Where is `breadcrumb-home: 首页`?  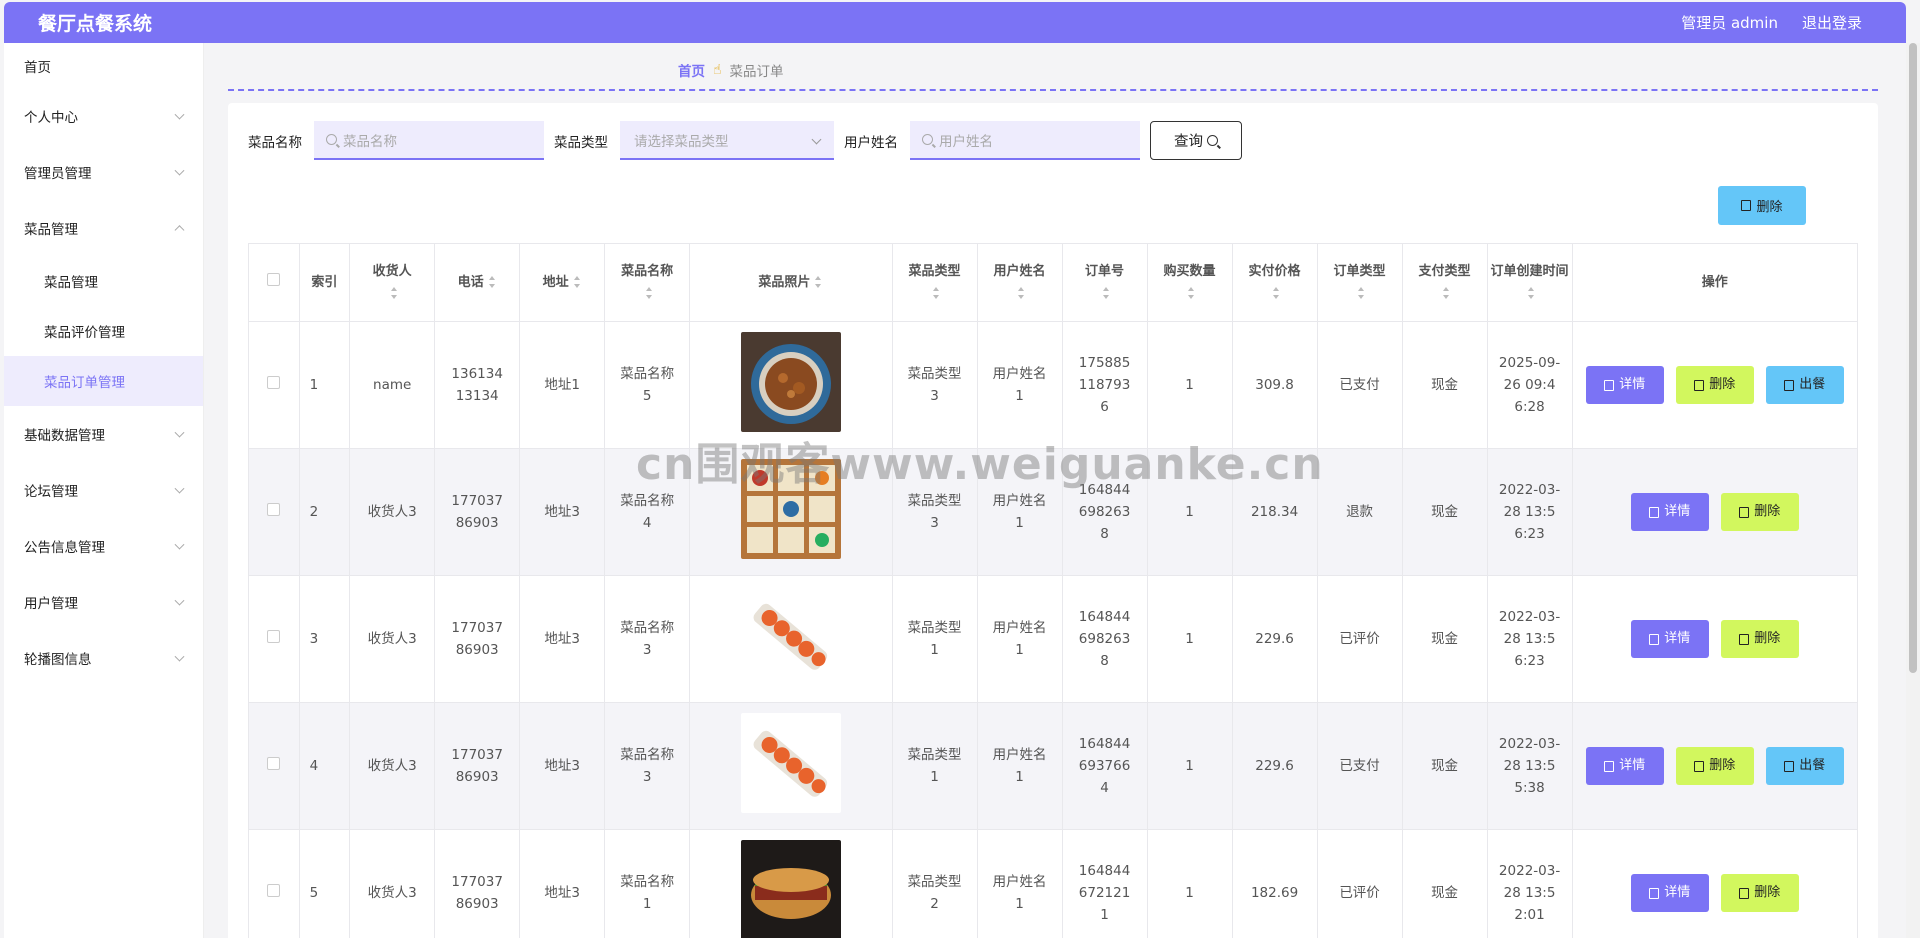
breadcrumb-home: 首页 is located at coordinates (691, 70).